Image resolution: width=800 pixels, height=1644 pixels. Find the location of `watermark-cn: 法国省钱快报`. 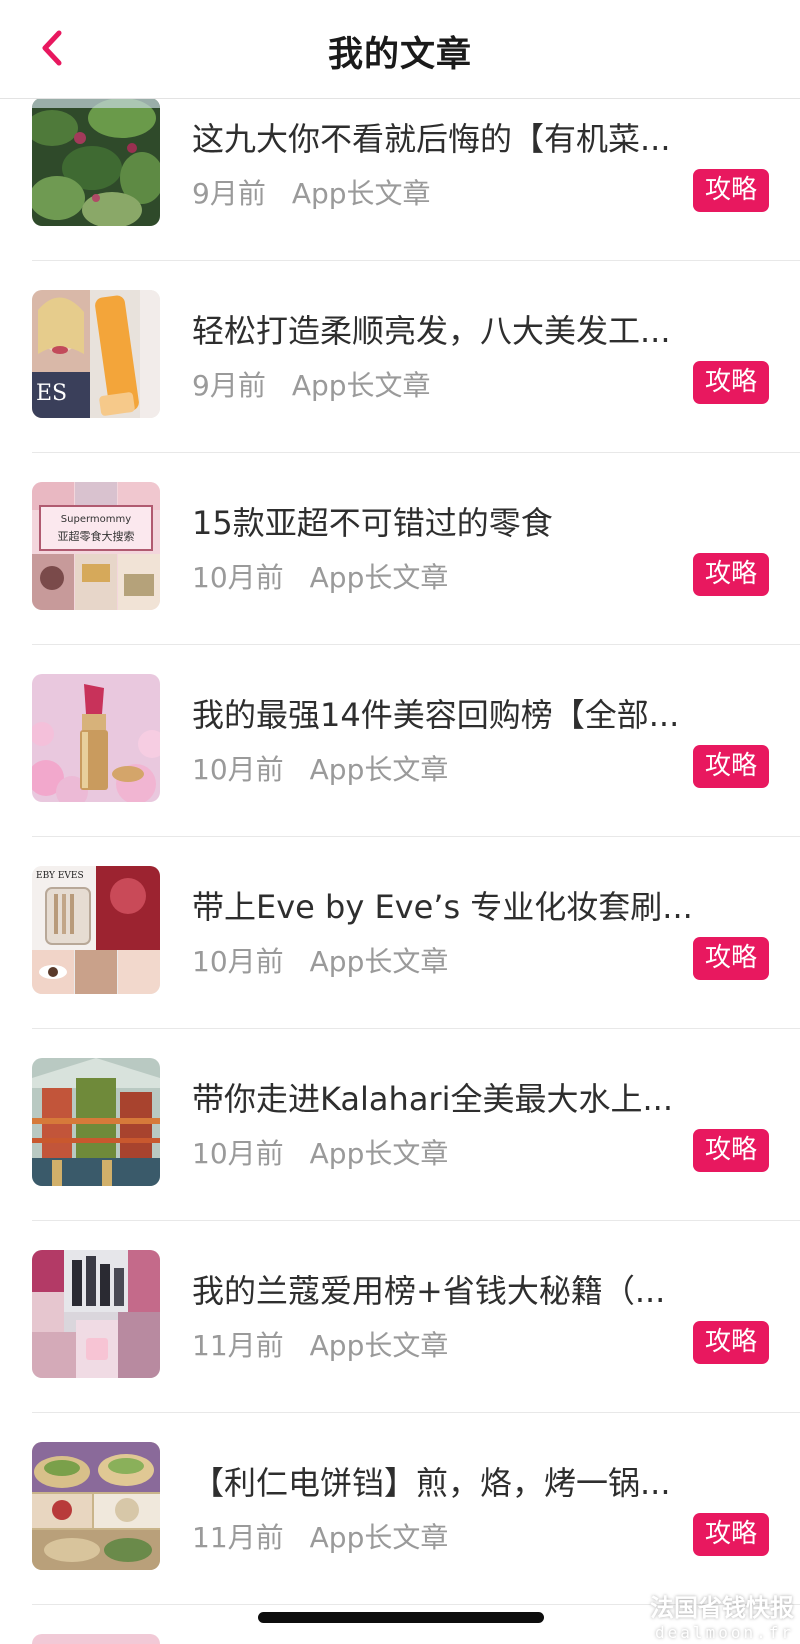

watermark-cn: 法国省钱快报 is located at coordinates (722, 1608).